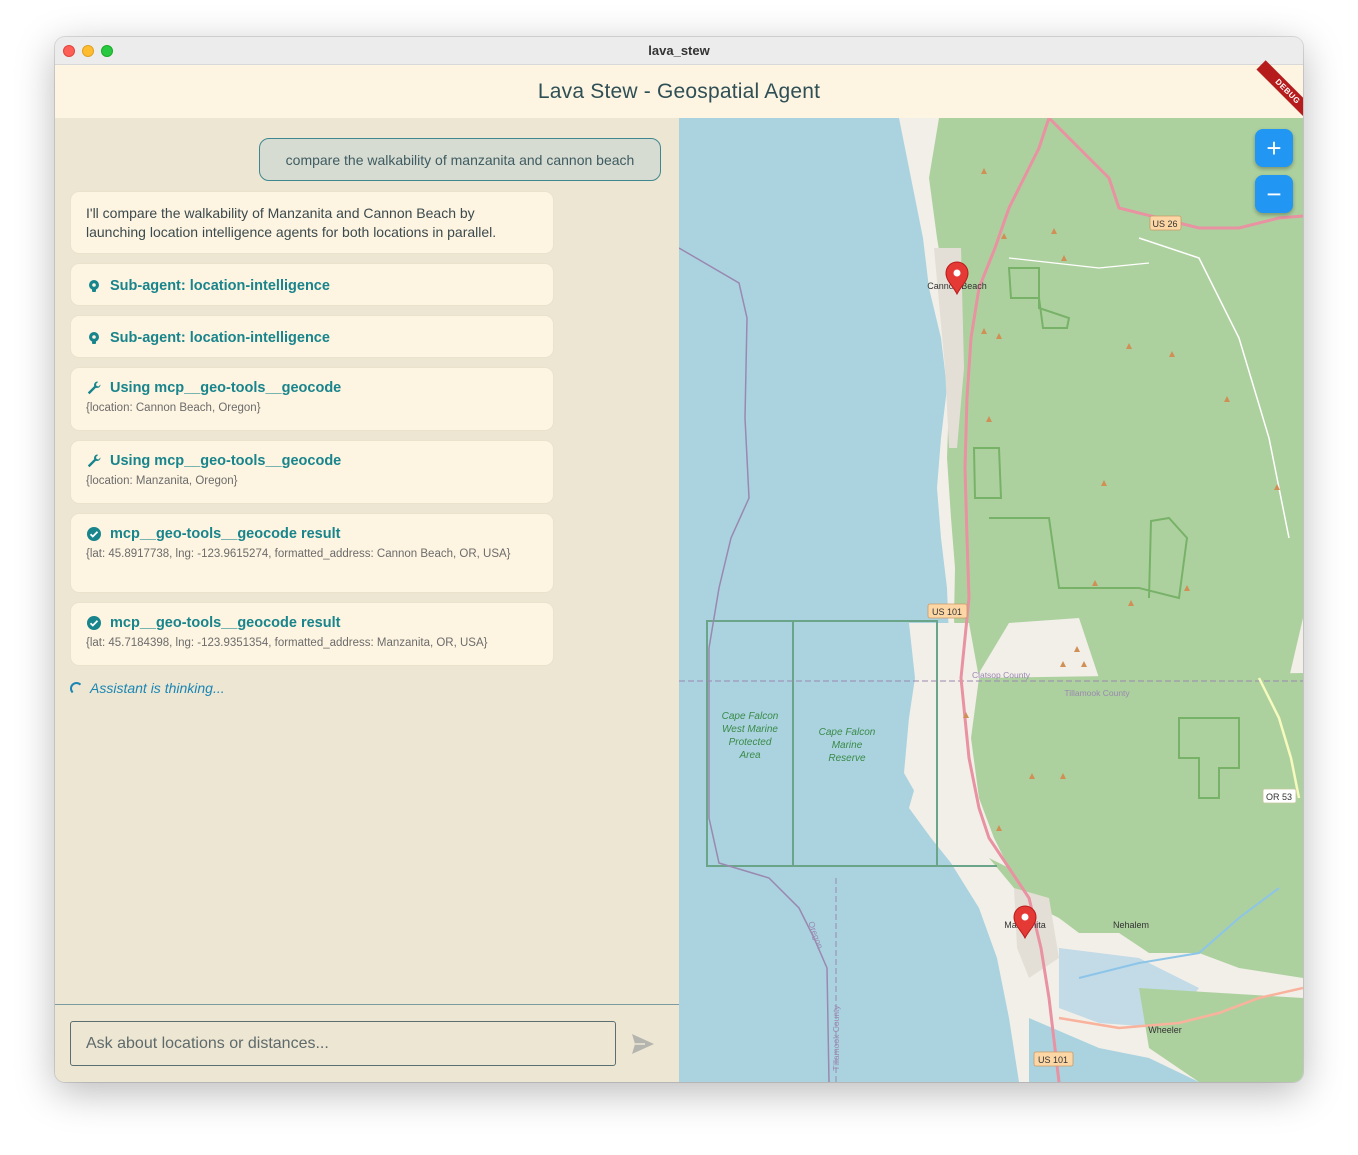 This screenshot has width=1358, height=1155. What do you see at coordinates (1165, 1030) in the screenshot?
I see `map-label-wheeler: Wheeler` at bounding box center [1165, 1030].